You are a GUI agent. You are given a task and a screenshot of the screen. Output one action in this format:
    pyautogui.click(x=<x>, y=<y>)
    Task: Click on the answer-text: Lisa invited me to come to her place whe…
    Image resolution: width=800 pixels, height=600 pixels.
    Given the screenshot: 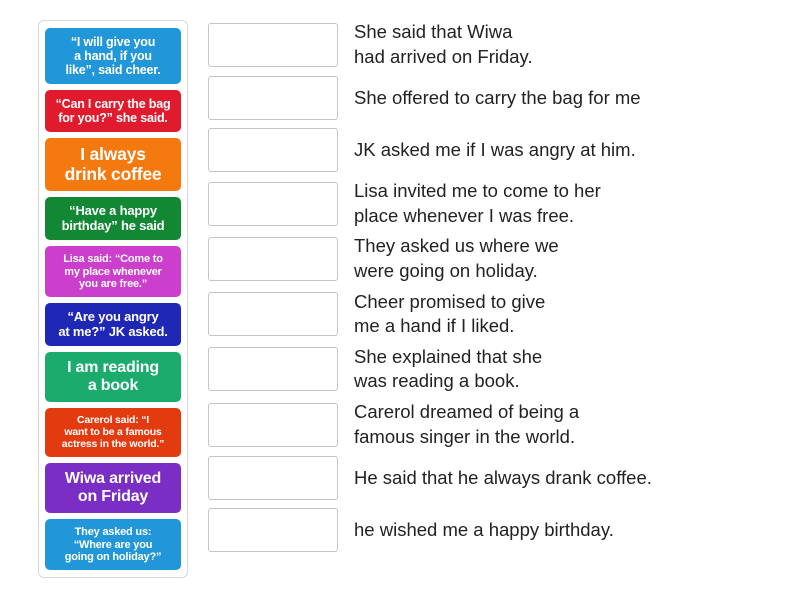 What is the action you would take?
    pyautogui.click(x=477, y=203)
    